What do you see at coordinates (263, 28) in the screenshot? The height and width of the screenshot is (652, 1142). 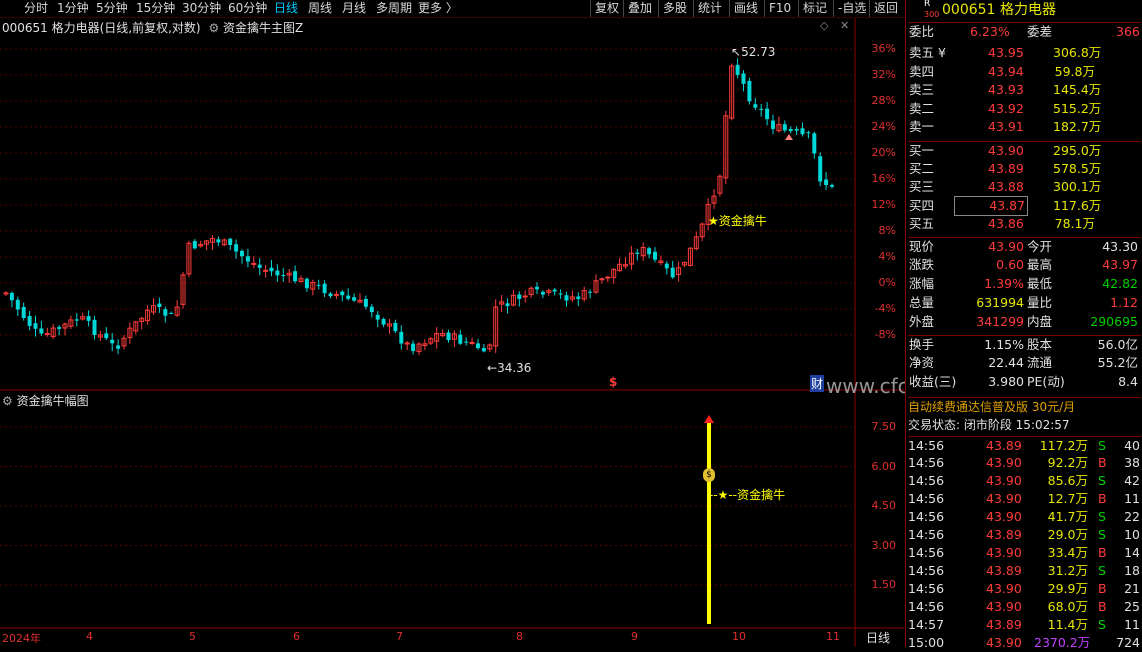 I see `indicator-name: 资金擒牛主图Z` at bounding box center [263, 28].